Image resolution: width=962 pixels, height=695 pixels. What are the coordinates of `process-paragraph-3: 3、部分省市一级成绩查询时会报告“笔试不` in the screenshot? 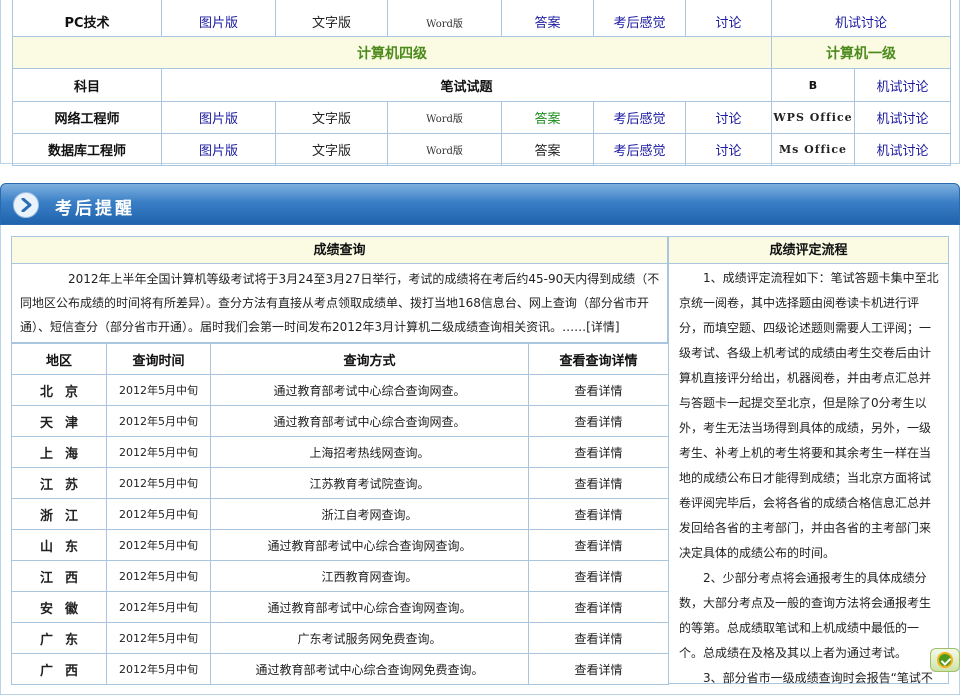 It's located at (818, 678).